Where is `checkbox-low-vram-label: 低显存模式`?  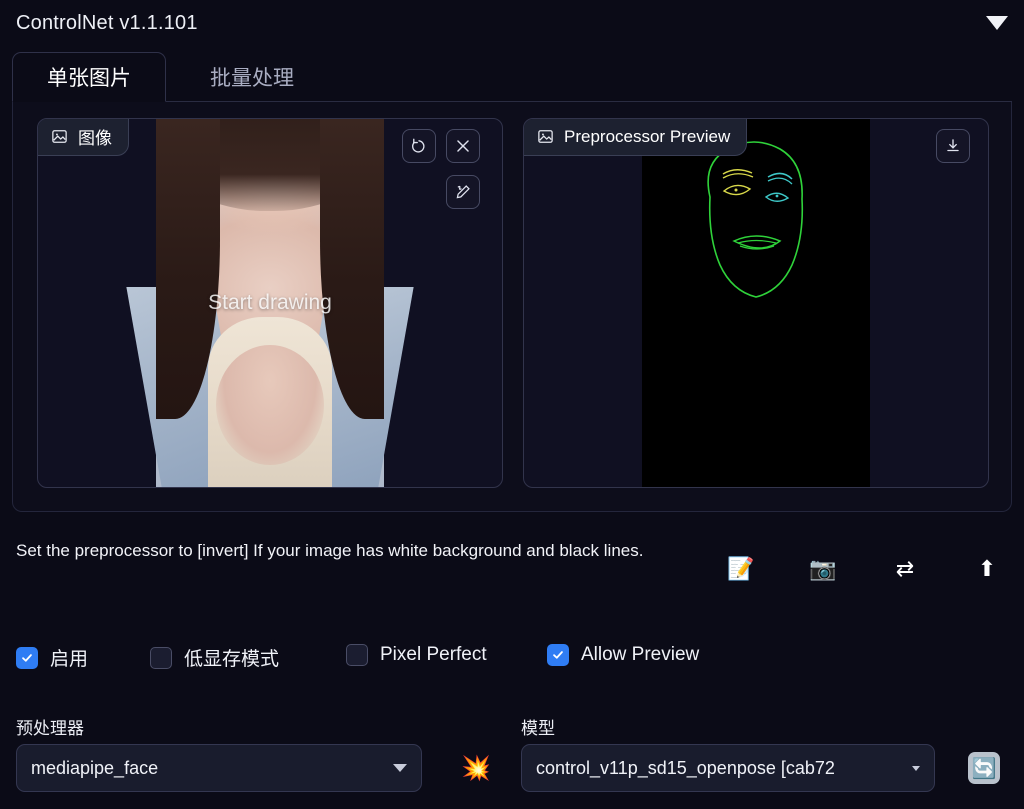 checkbox-low-vram-label: 低显存模式 is located at coordinates (232, 659).